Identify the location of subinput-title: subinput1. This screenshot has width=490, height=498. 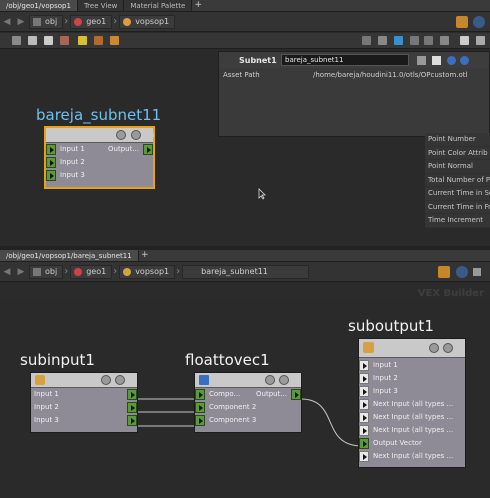
(57, 360).